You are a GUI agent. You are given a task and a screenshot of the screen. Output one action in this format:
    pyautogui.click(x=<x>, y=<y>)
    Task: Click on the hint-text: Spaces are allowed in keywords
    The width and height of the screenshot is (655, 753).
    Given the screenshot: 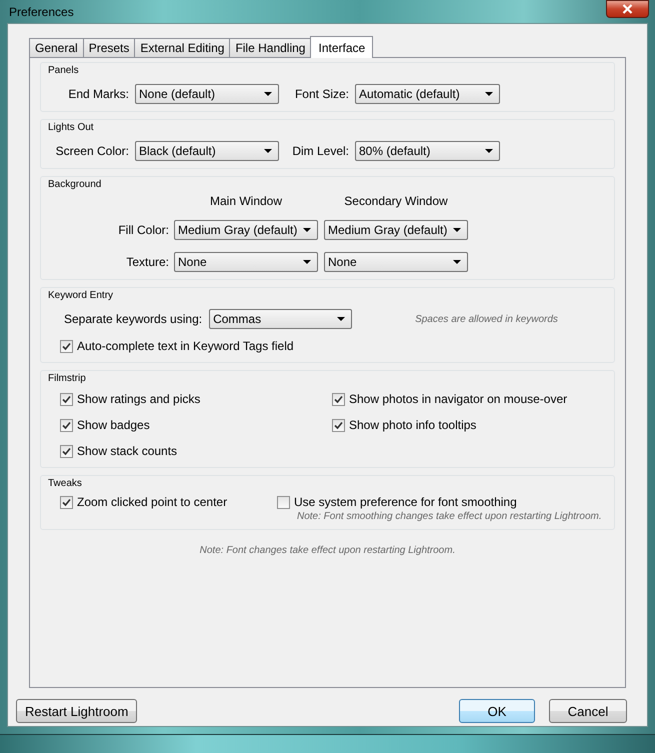 What is the action you would take?
    pyautogui.click(x=486, y=319)
    